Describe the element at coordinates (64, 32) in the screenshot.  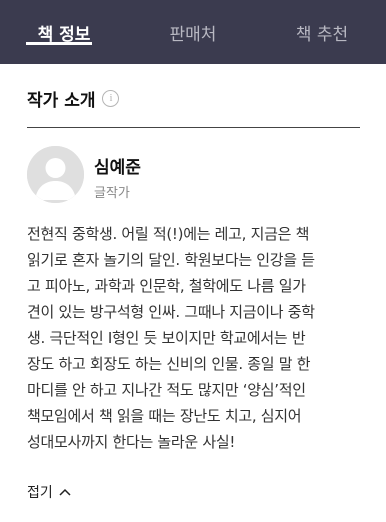
I see `tab-book-info: 책 정보` at that location.